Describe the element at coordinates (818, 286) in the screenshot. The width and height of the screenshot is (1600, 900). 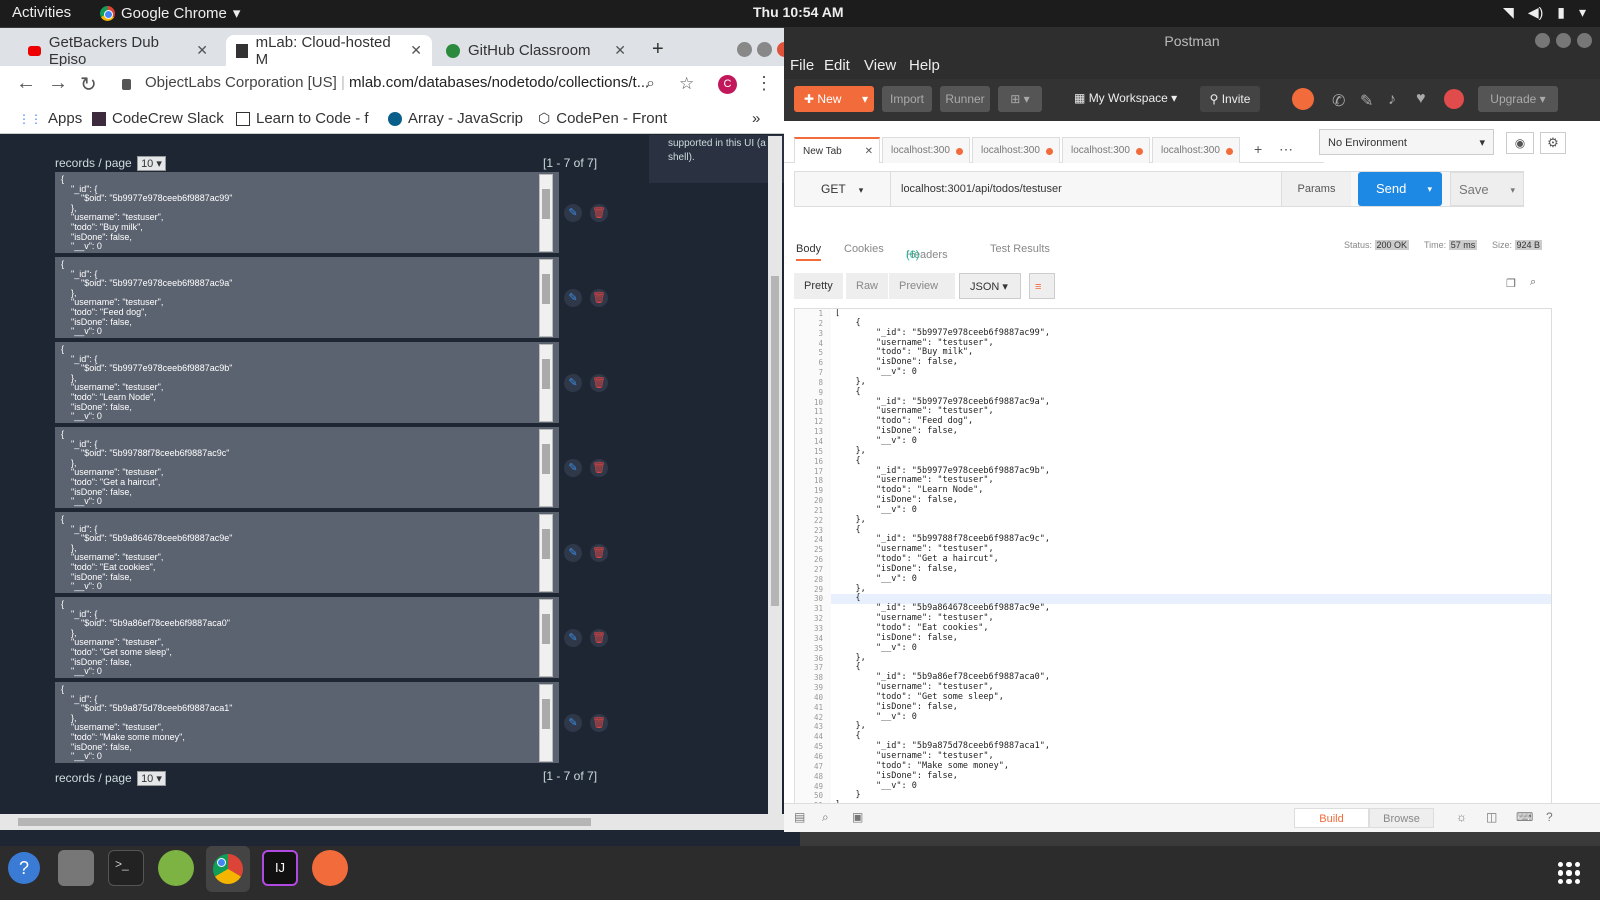
I see `view-pretty: Pretty` at that location.